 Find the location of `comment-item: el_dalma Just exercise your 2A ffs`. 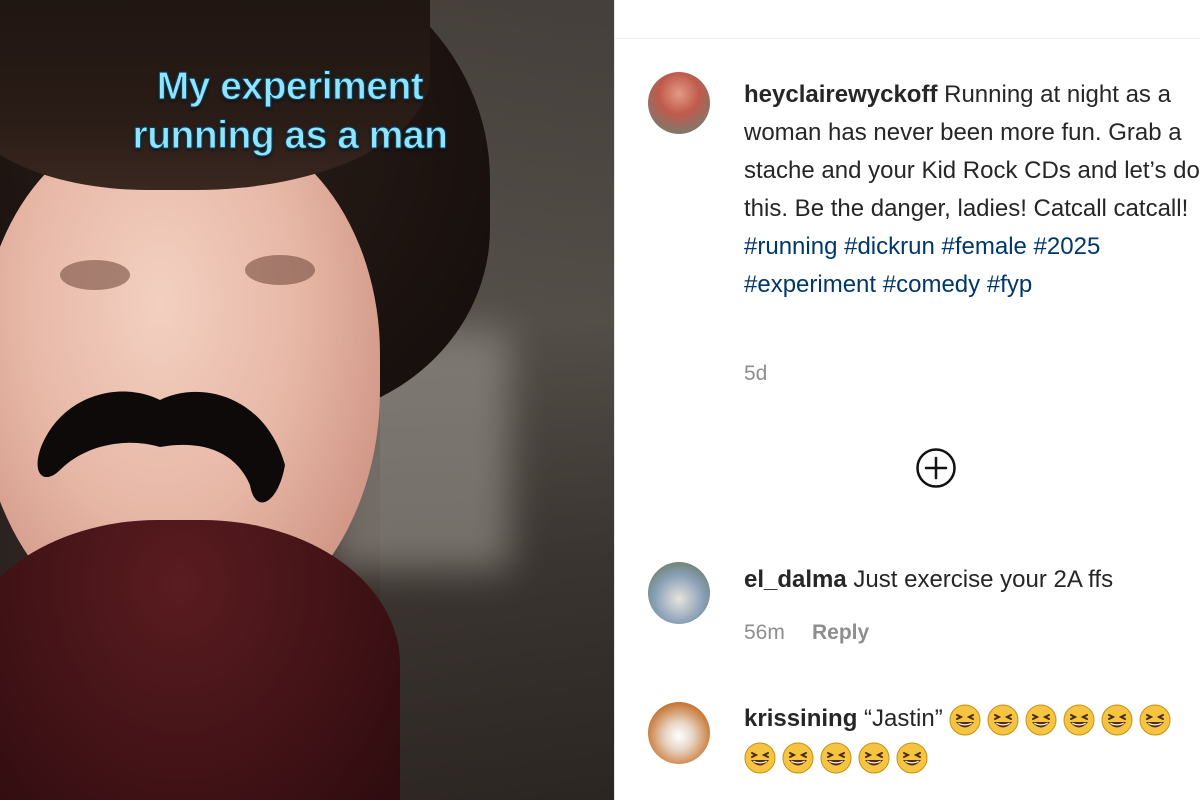

comment-item: el_dalma Just exercise your 2A ffs is located at coordinates (972, 580).